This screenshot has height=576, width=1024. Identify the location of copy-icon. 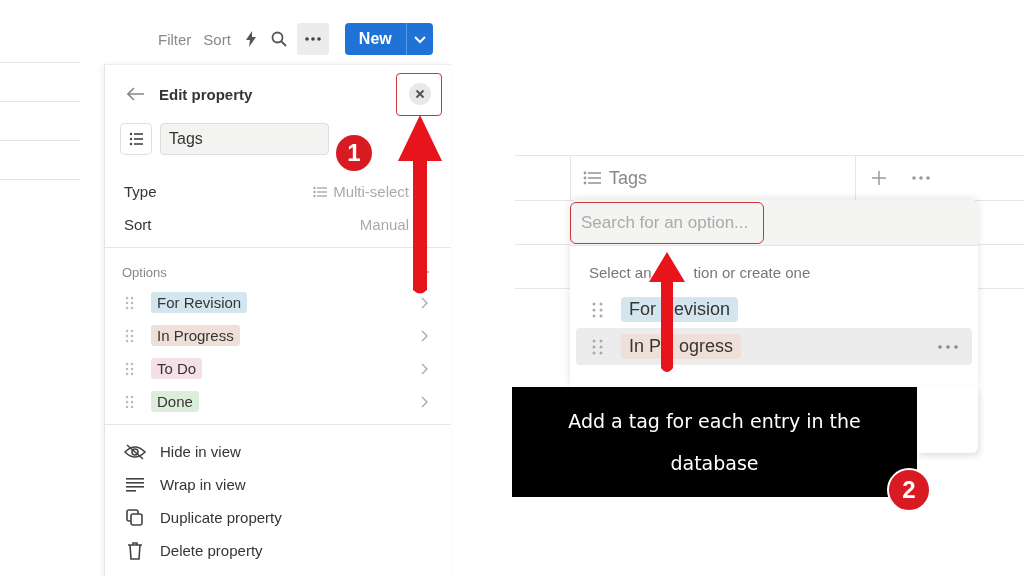
(135, 517).